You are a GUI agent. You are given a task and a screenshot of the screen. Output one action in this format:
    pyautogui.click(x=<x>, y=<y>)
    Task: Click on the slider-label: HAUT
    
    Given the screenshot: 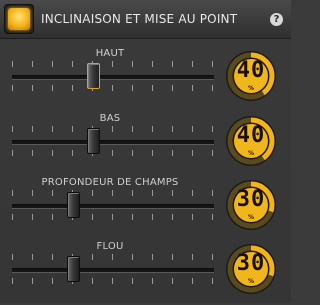 What is the action you would take?
    pyautogui.click(x=110, y=53)
    